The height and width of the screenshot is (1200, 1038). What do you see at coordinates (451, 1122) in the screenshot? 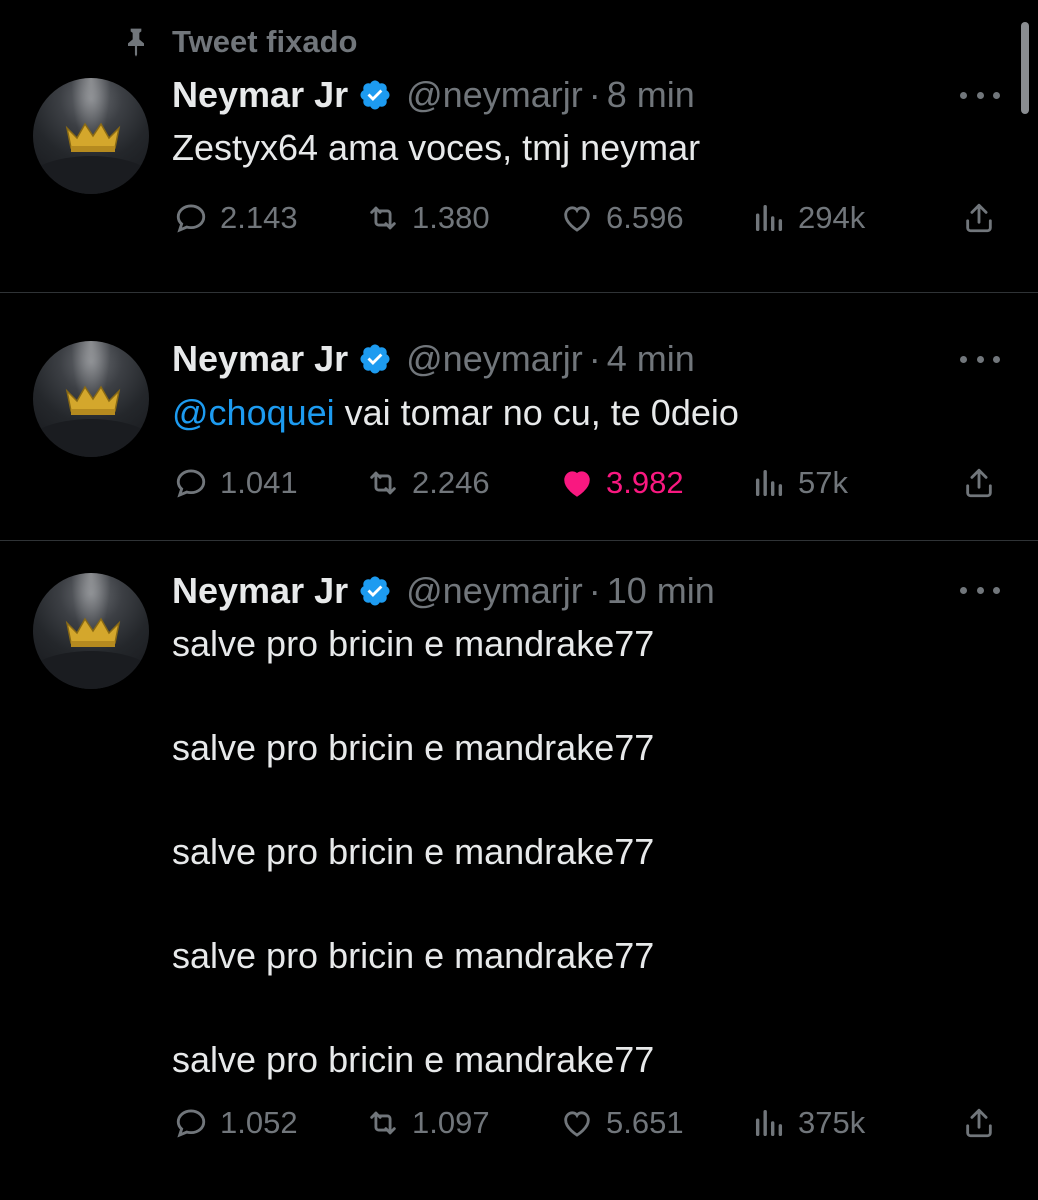
I see `retweet-count: 1.097` at bounding box center [451, 1122].